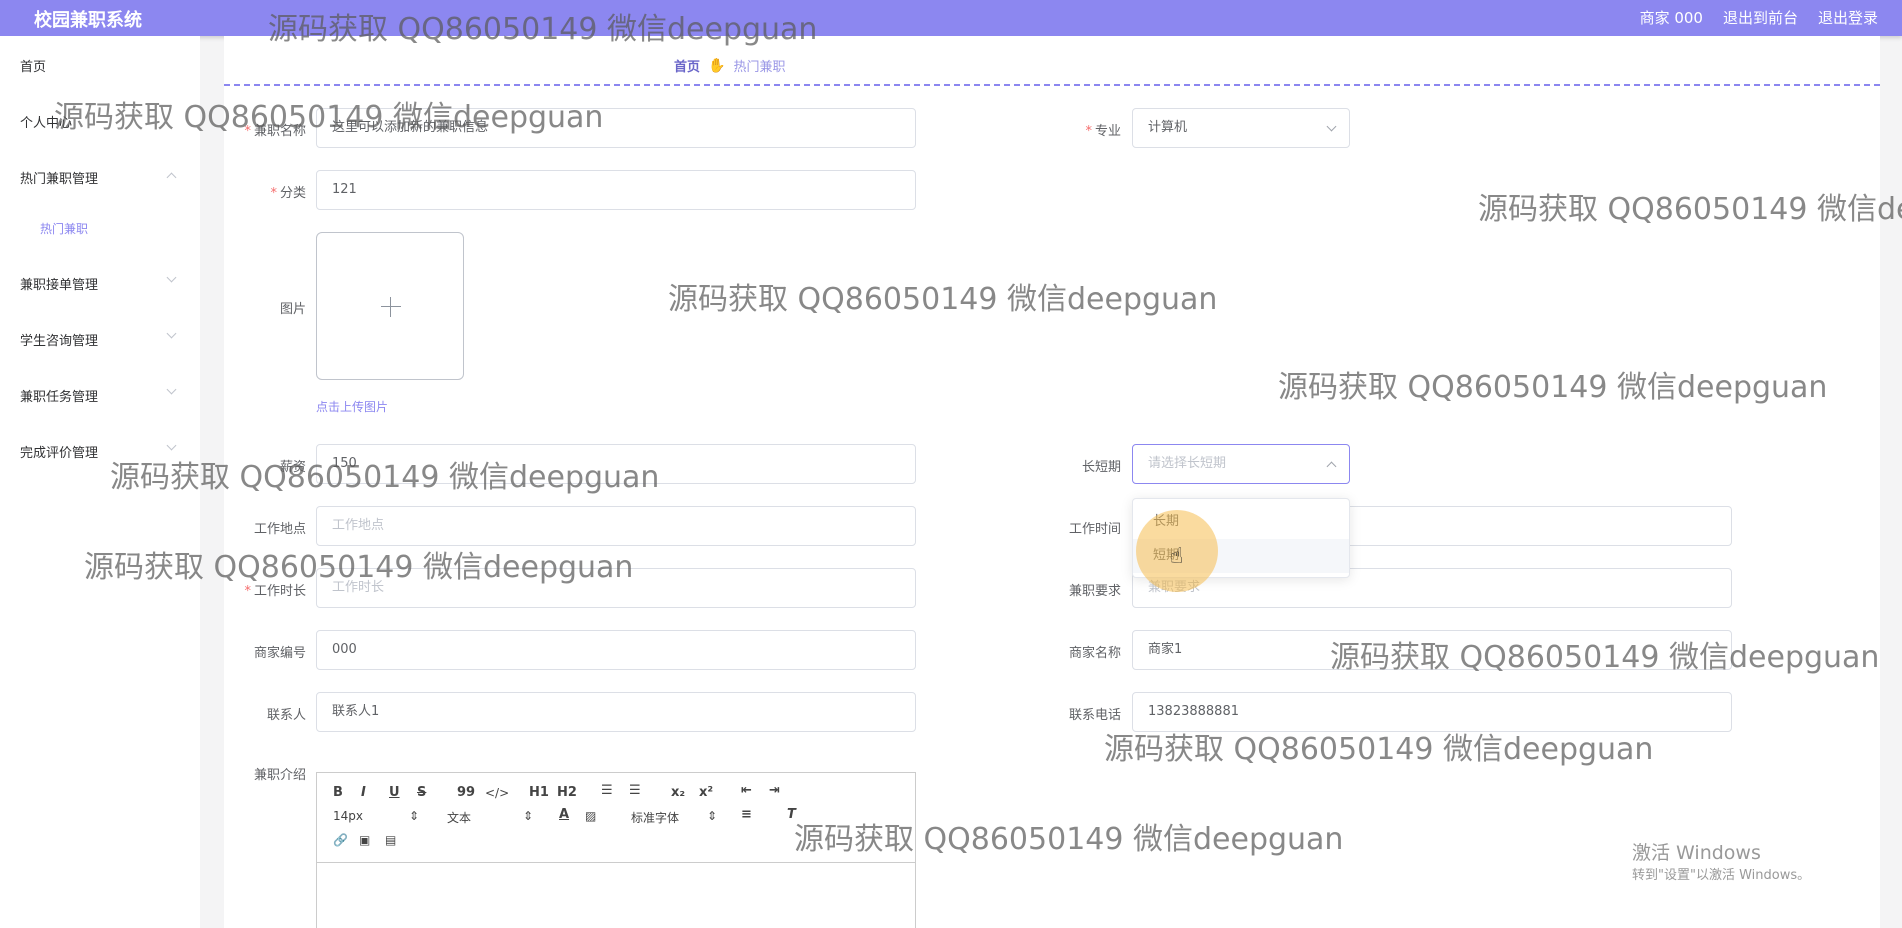 The image size is (1902, 928). I want to click on phone-label: 联系电话, so click(1094, 715).